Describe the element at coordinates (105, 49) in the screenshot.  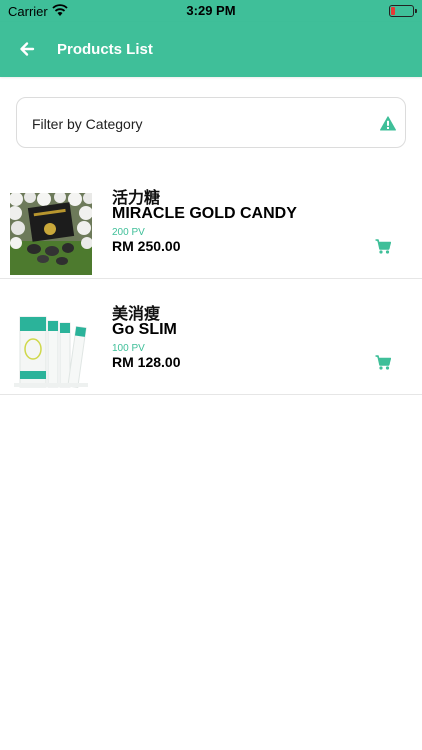
I see `page-title: Products List` at that location.